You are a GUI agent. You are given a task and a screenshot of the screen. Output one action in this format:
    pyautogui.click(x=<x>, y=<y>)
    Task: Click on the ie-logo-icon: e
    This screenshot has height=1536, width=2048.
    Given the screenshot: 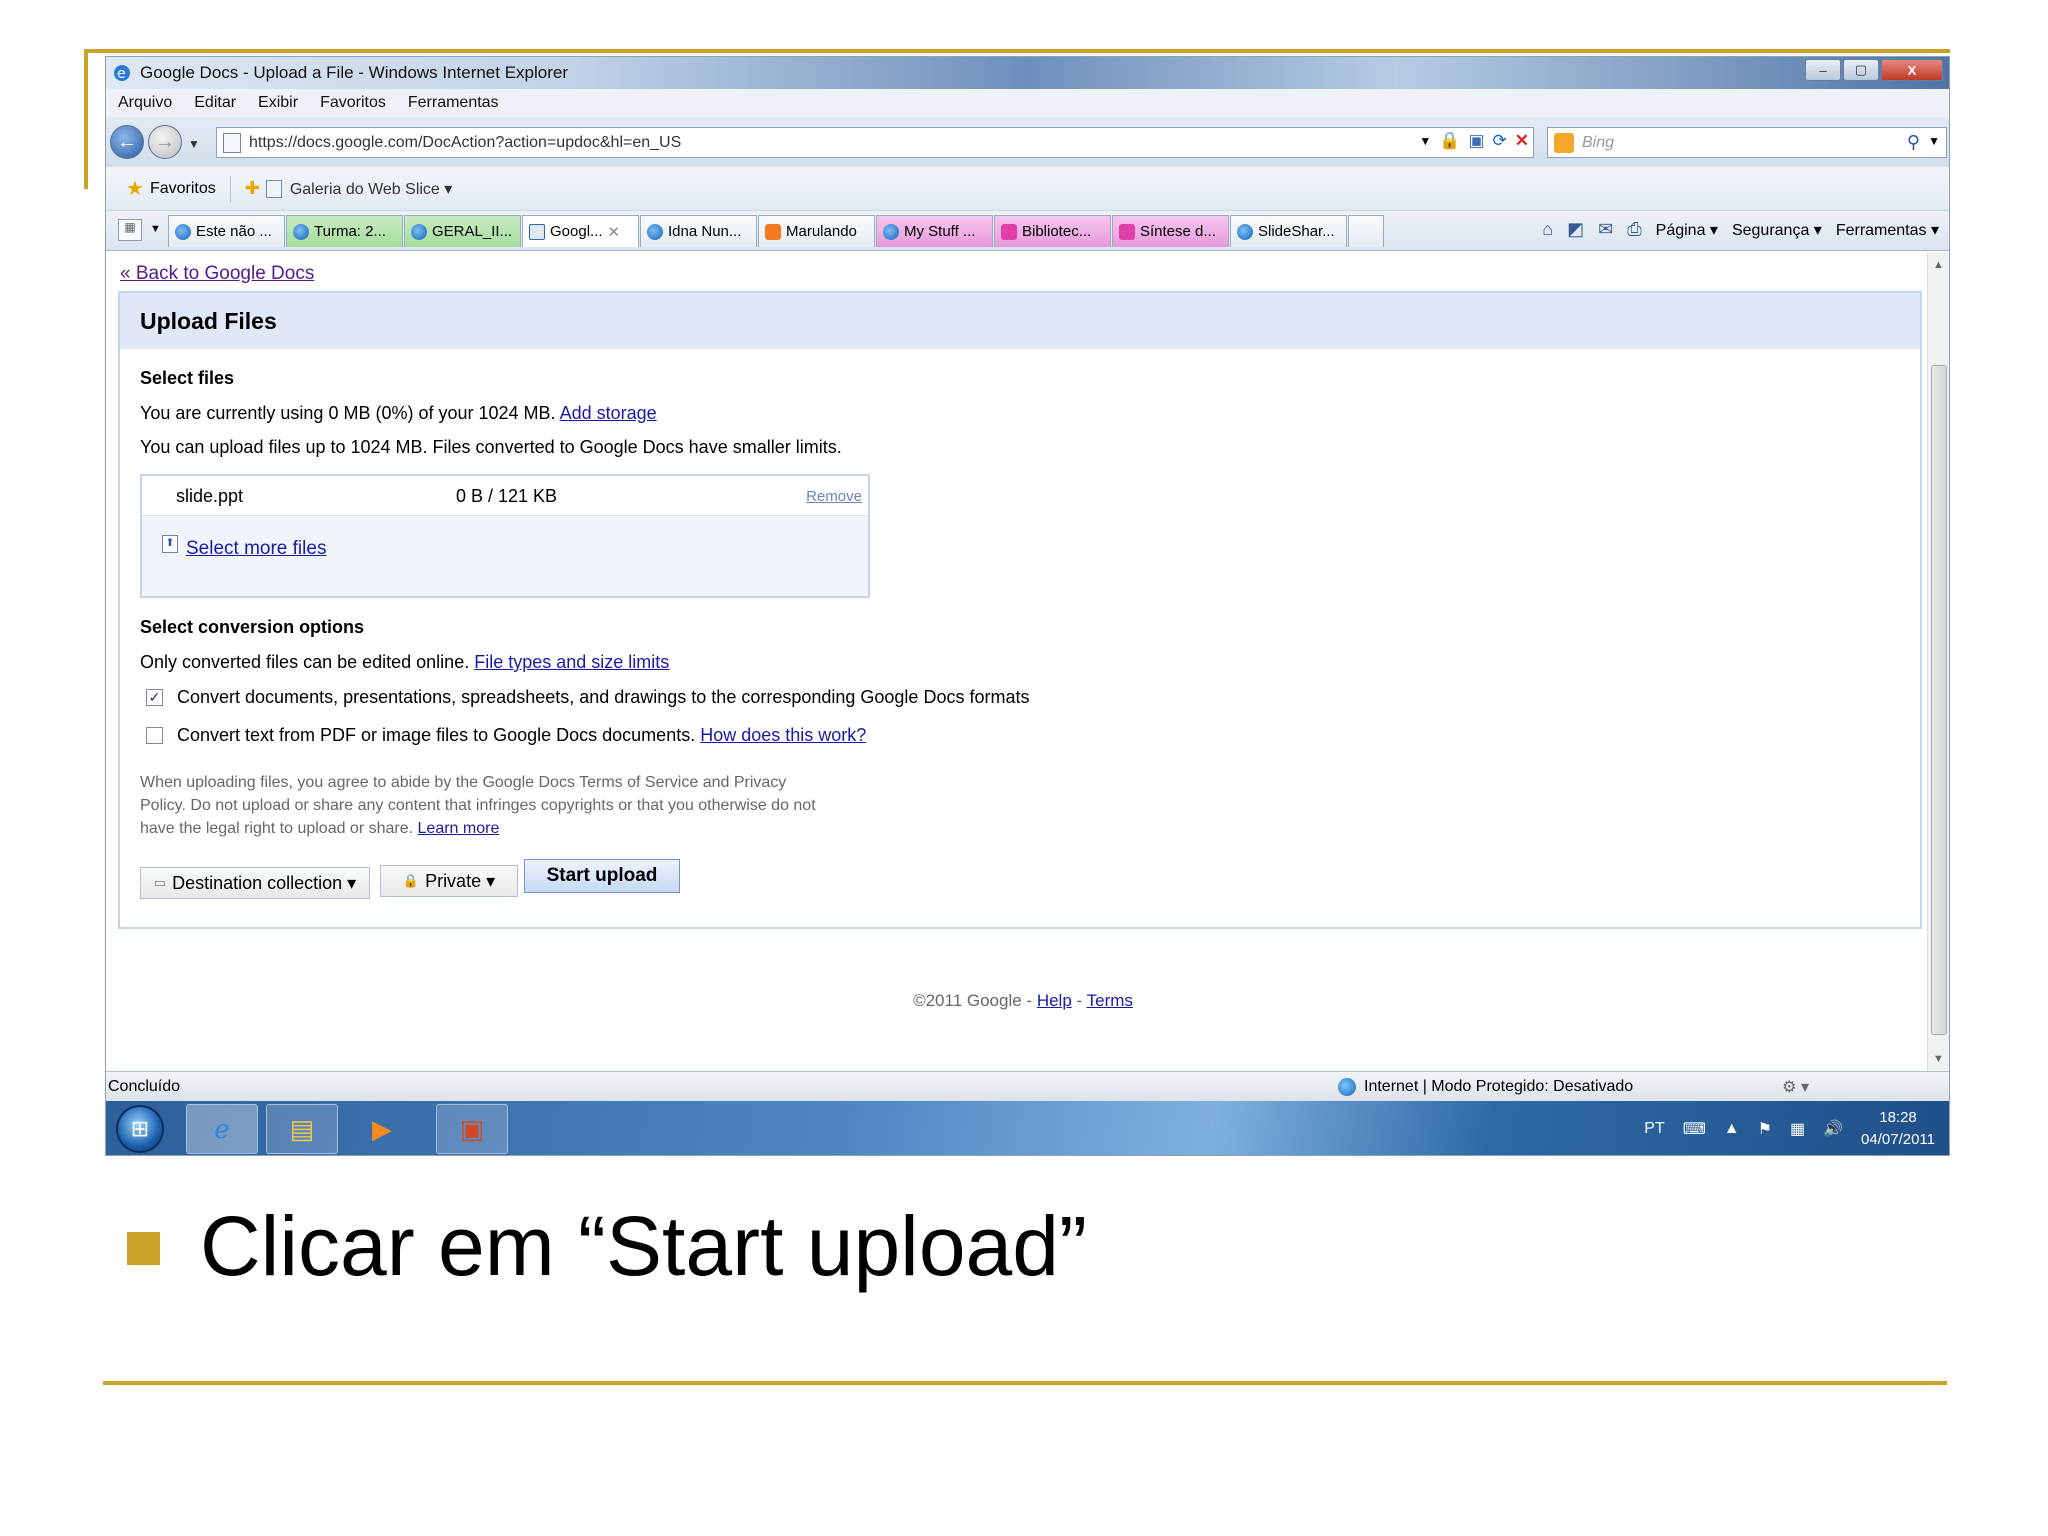 What is the action you would take?
    pyautogui.click(x=122, y=73)
    